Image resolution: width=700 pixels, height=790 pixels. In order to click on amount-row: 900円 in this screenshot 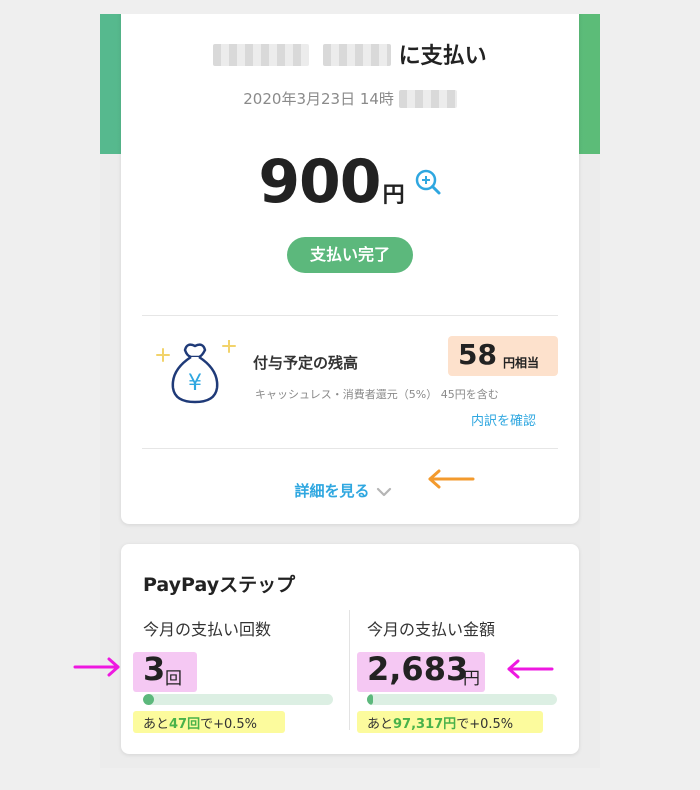, I will do `click(350, 182)`.